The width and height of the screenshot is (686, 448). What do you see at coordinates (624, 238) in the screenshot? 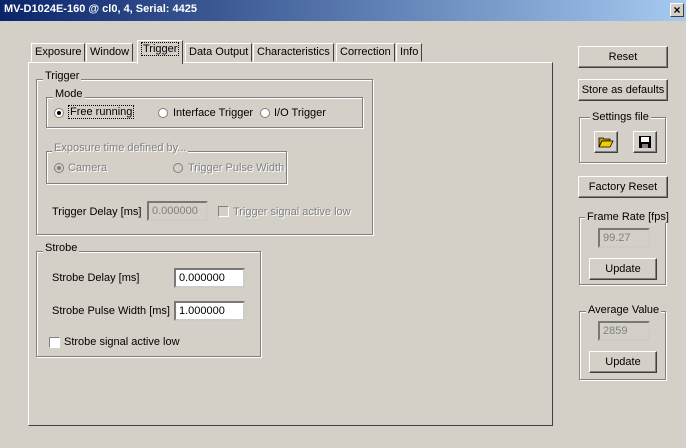
I see `frame-rate-value: 99.27` at bounding box center [624, 238].